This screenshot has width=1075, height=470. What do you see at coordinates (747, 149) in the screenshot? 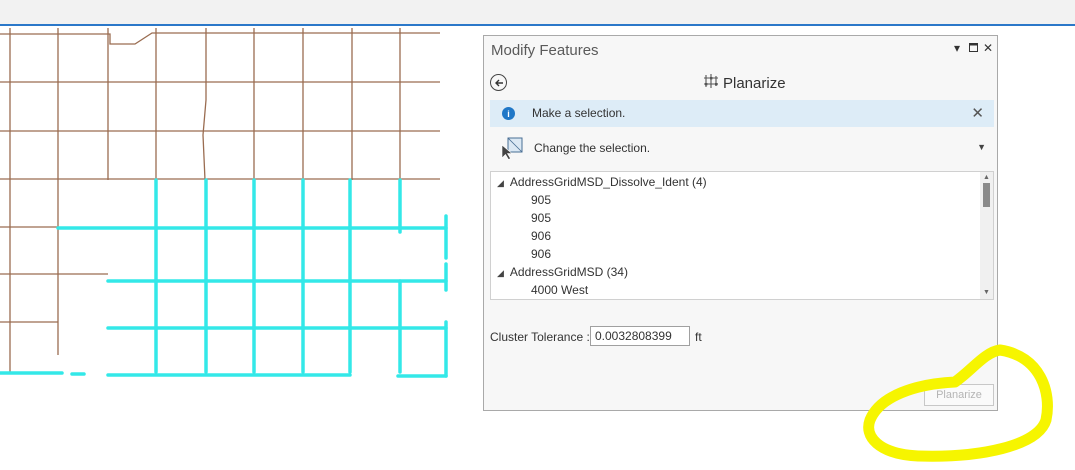
I see `change-selection-dropdown: Change the selection. ▼` at bounding box center [747, 149].